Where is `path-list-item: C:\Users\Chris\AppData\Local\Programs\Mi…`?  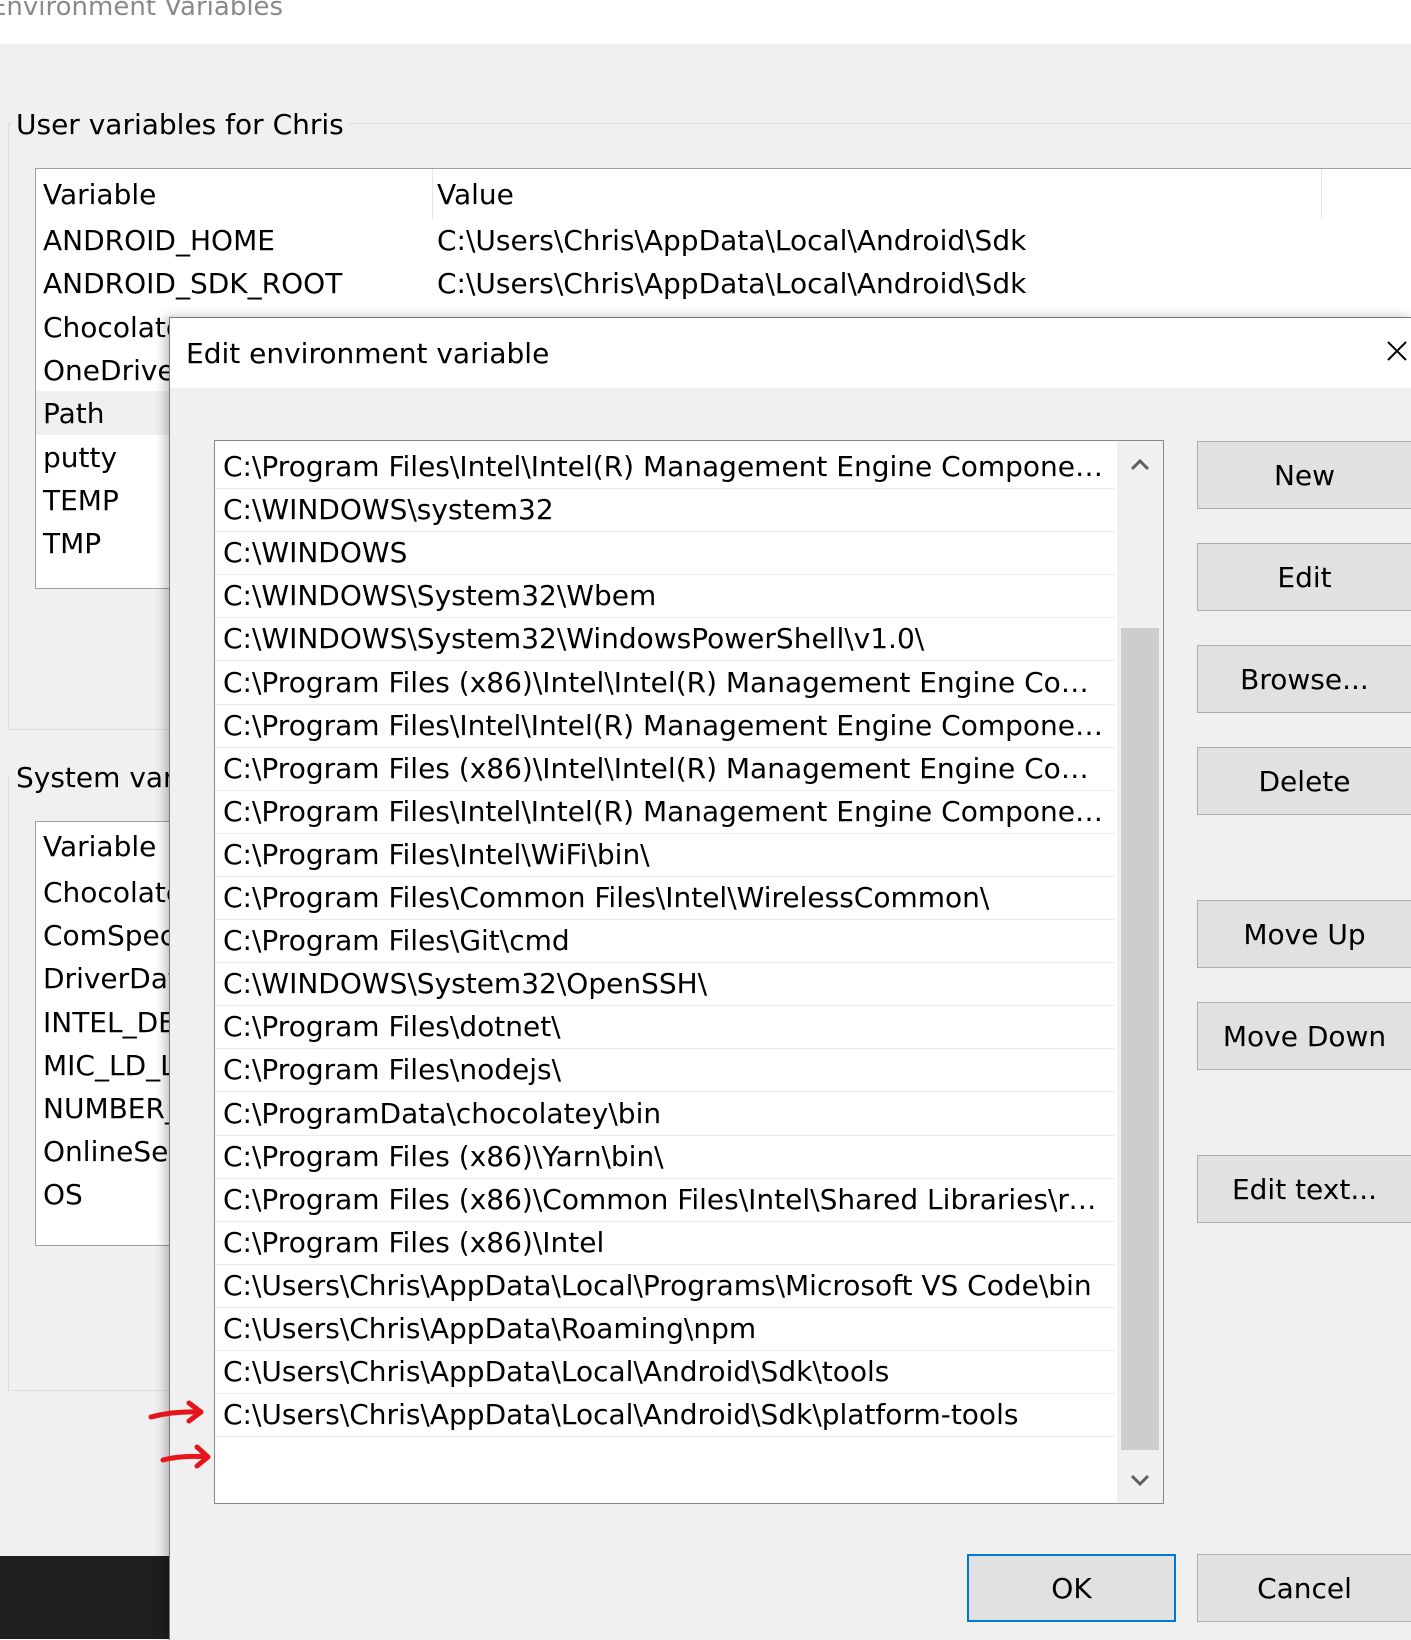
path-list-item: C:\Users\Chris\AppData\Local\Programs\Mi… is located at coordinates (665, 1285).